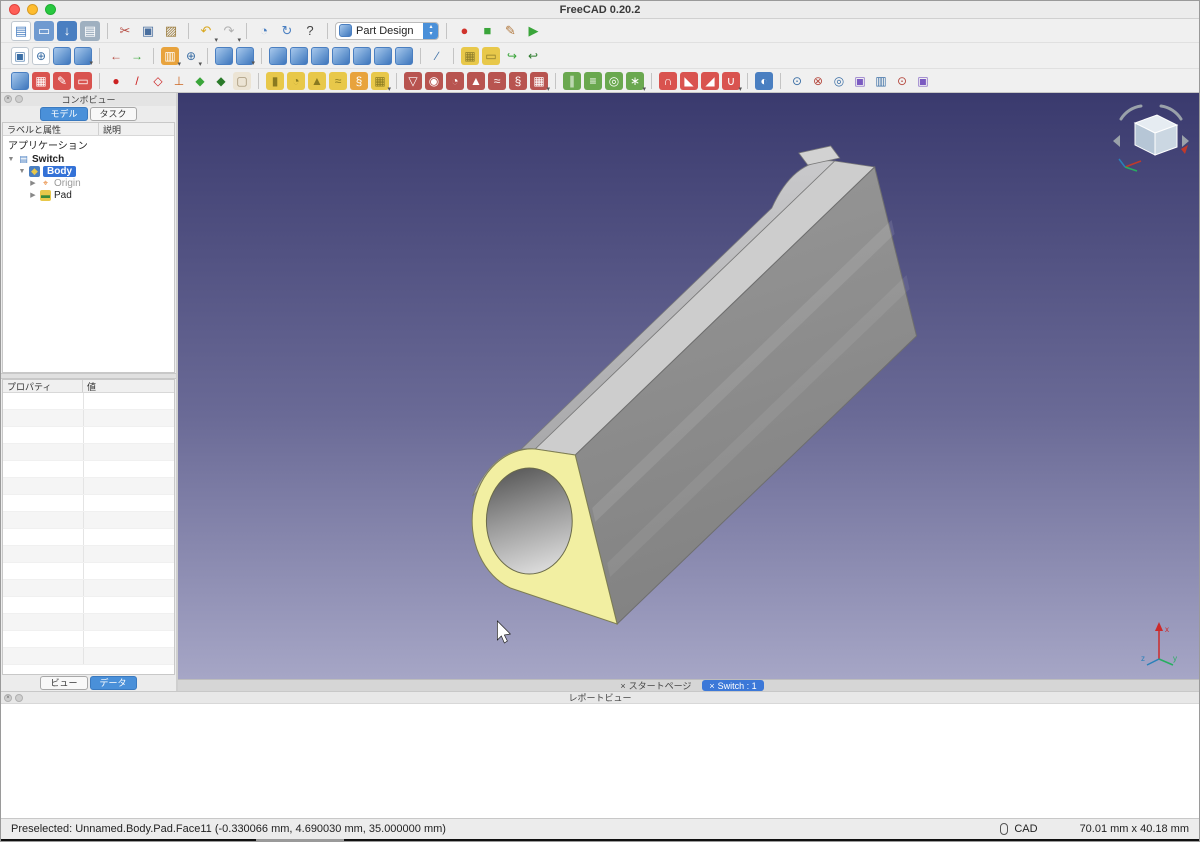 Image resolution: width=1200 pixels, height=842 pixels. What do you see at coordinates (171, 31) in the screenshot?
I see `paste-icon: ▨` at bounding box center [171, 31].